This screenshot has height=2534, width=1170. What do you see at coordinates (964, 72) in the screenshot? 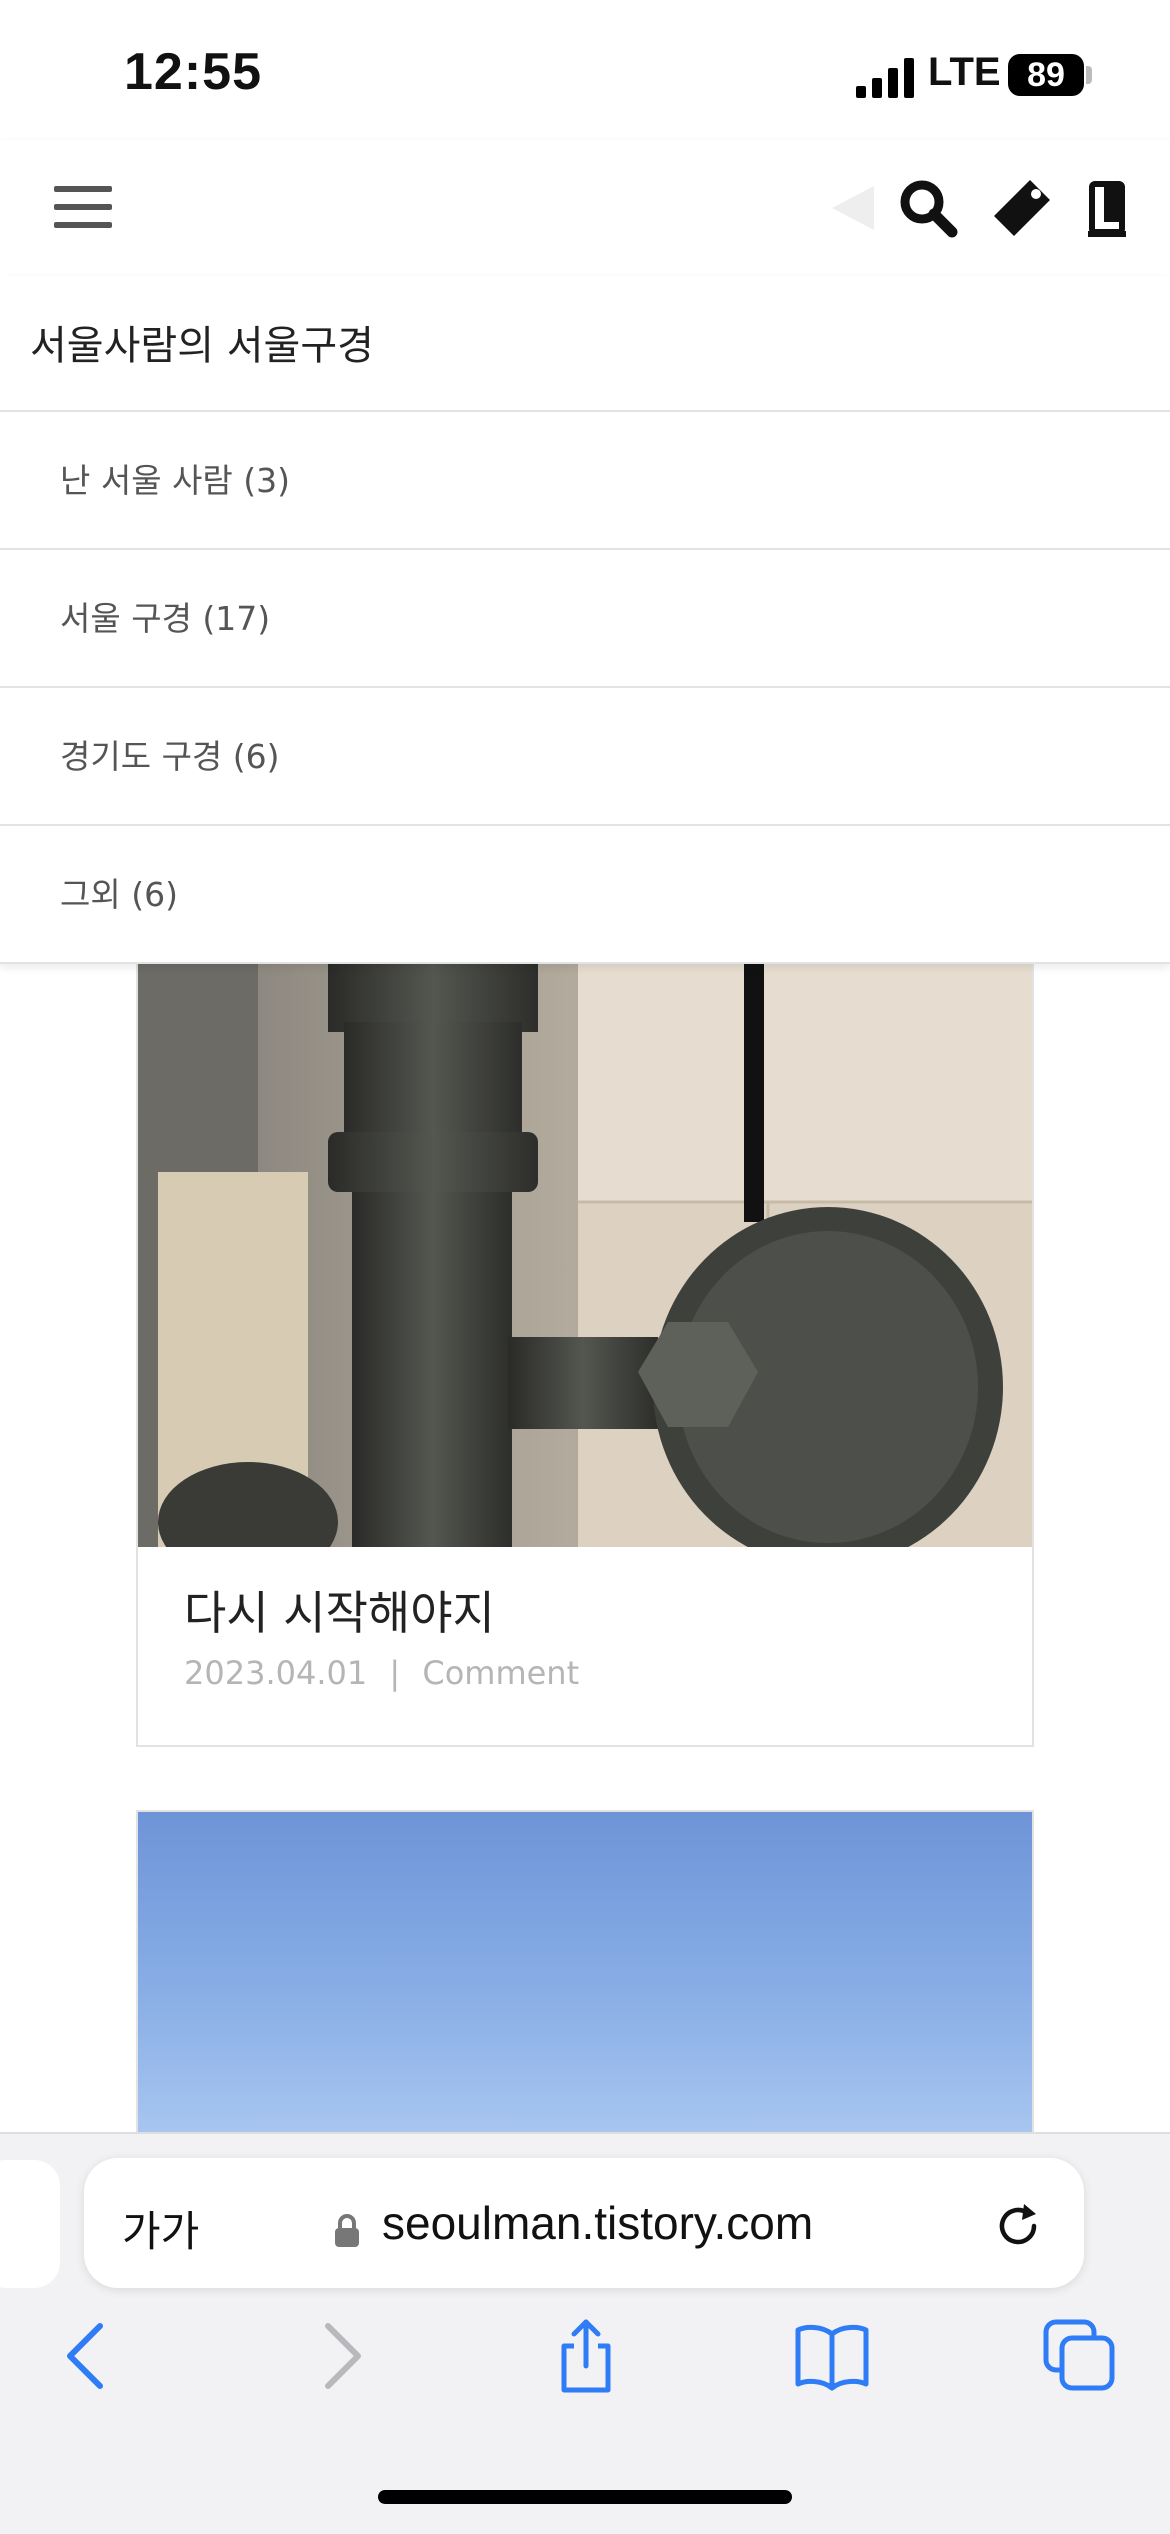
I see `network-type: LTE` at bounding box center [964, 72].